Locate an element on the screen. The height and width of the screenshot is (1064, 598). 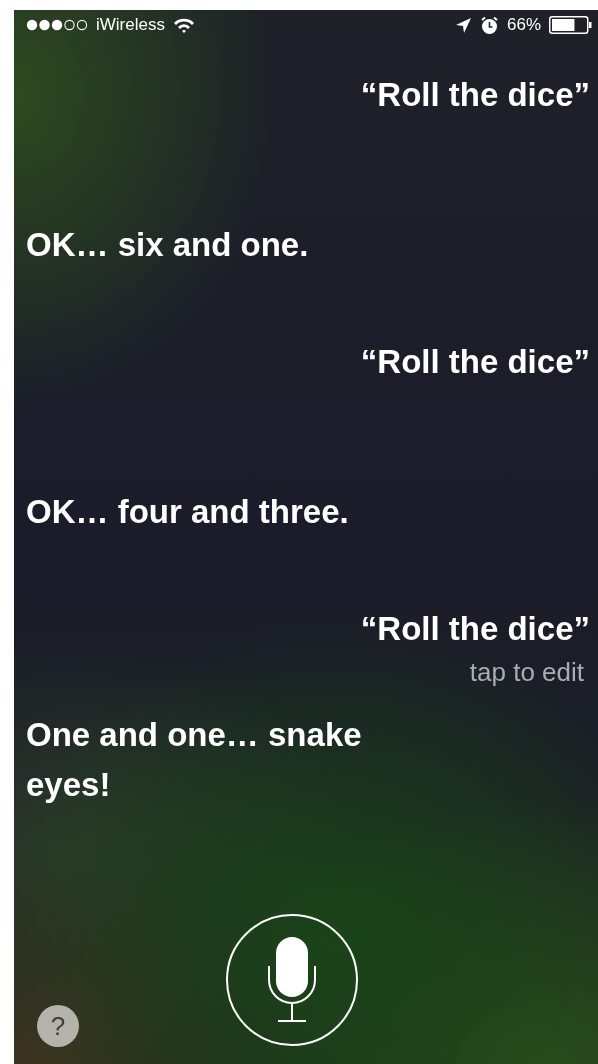
wifi-icon is located at coordinates (183, 25).